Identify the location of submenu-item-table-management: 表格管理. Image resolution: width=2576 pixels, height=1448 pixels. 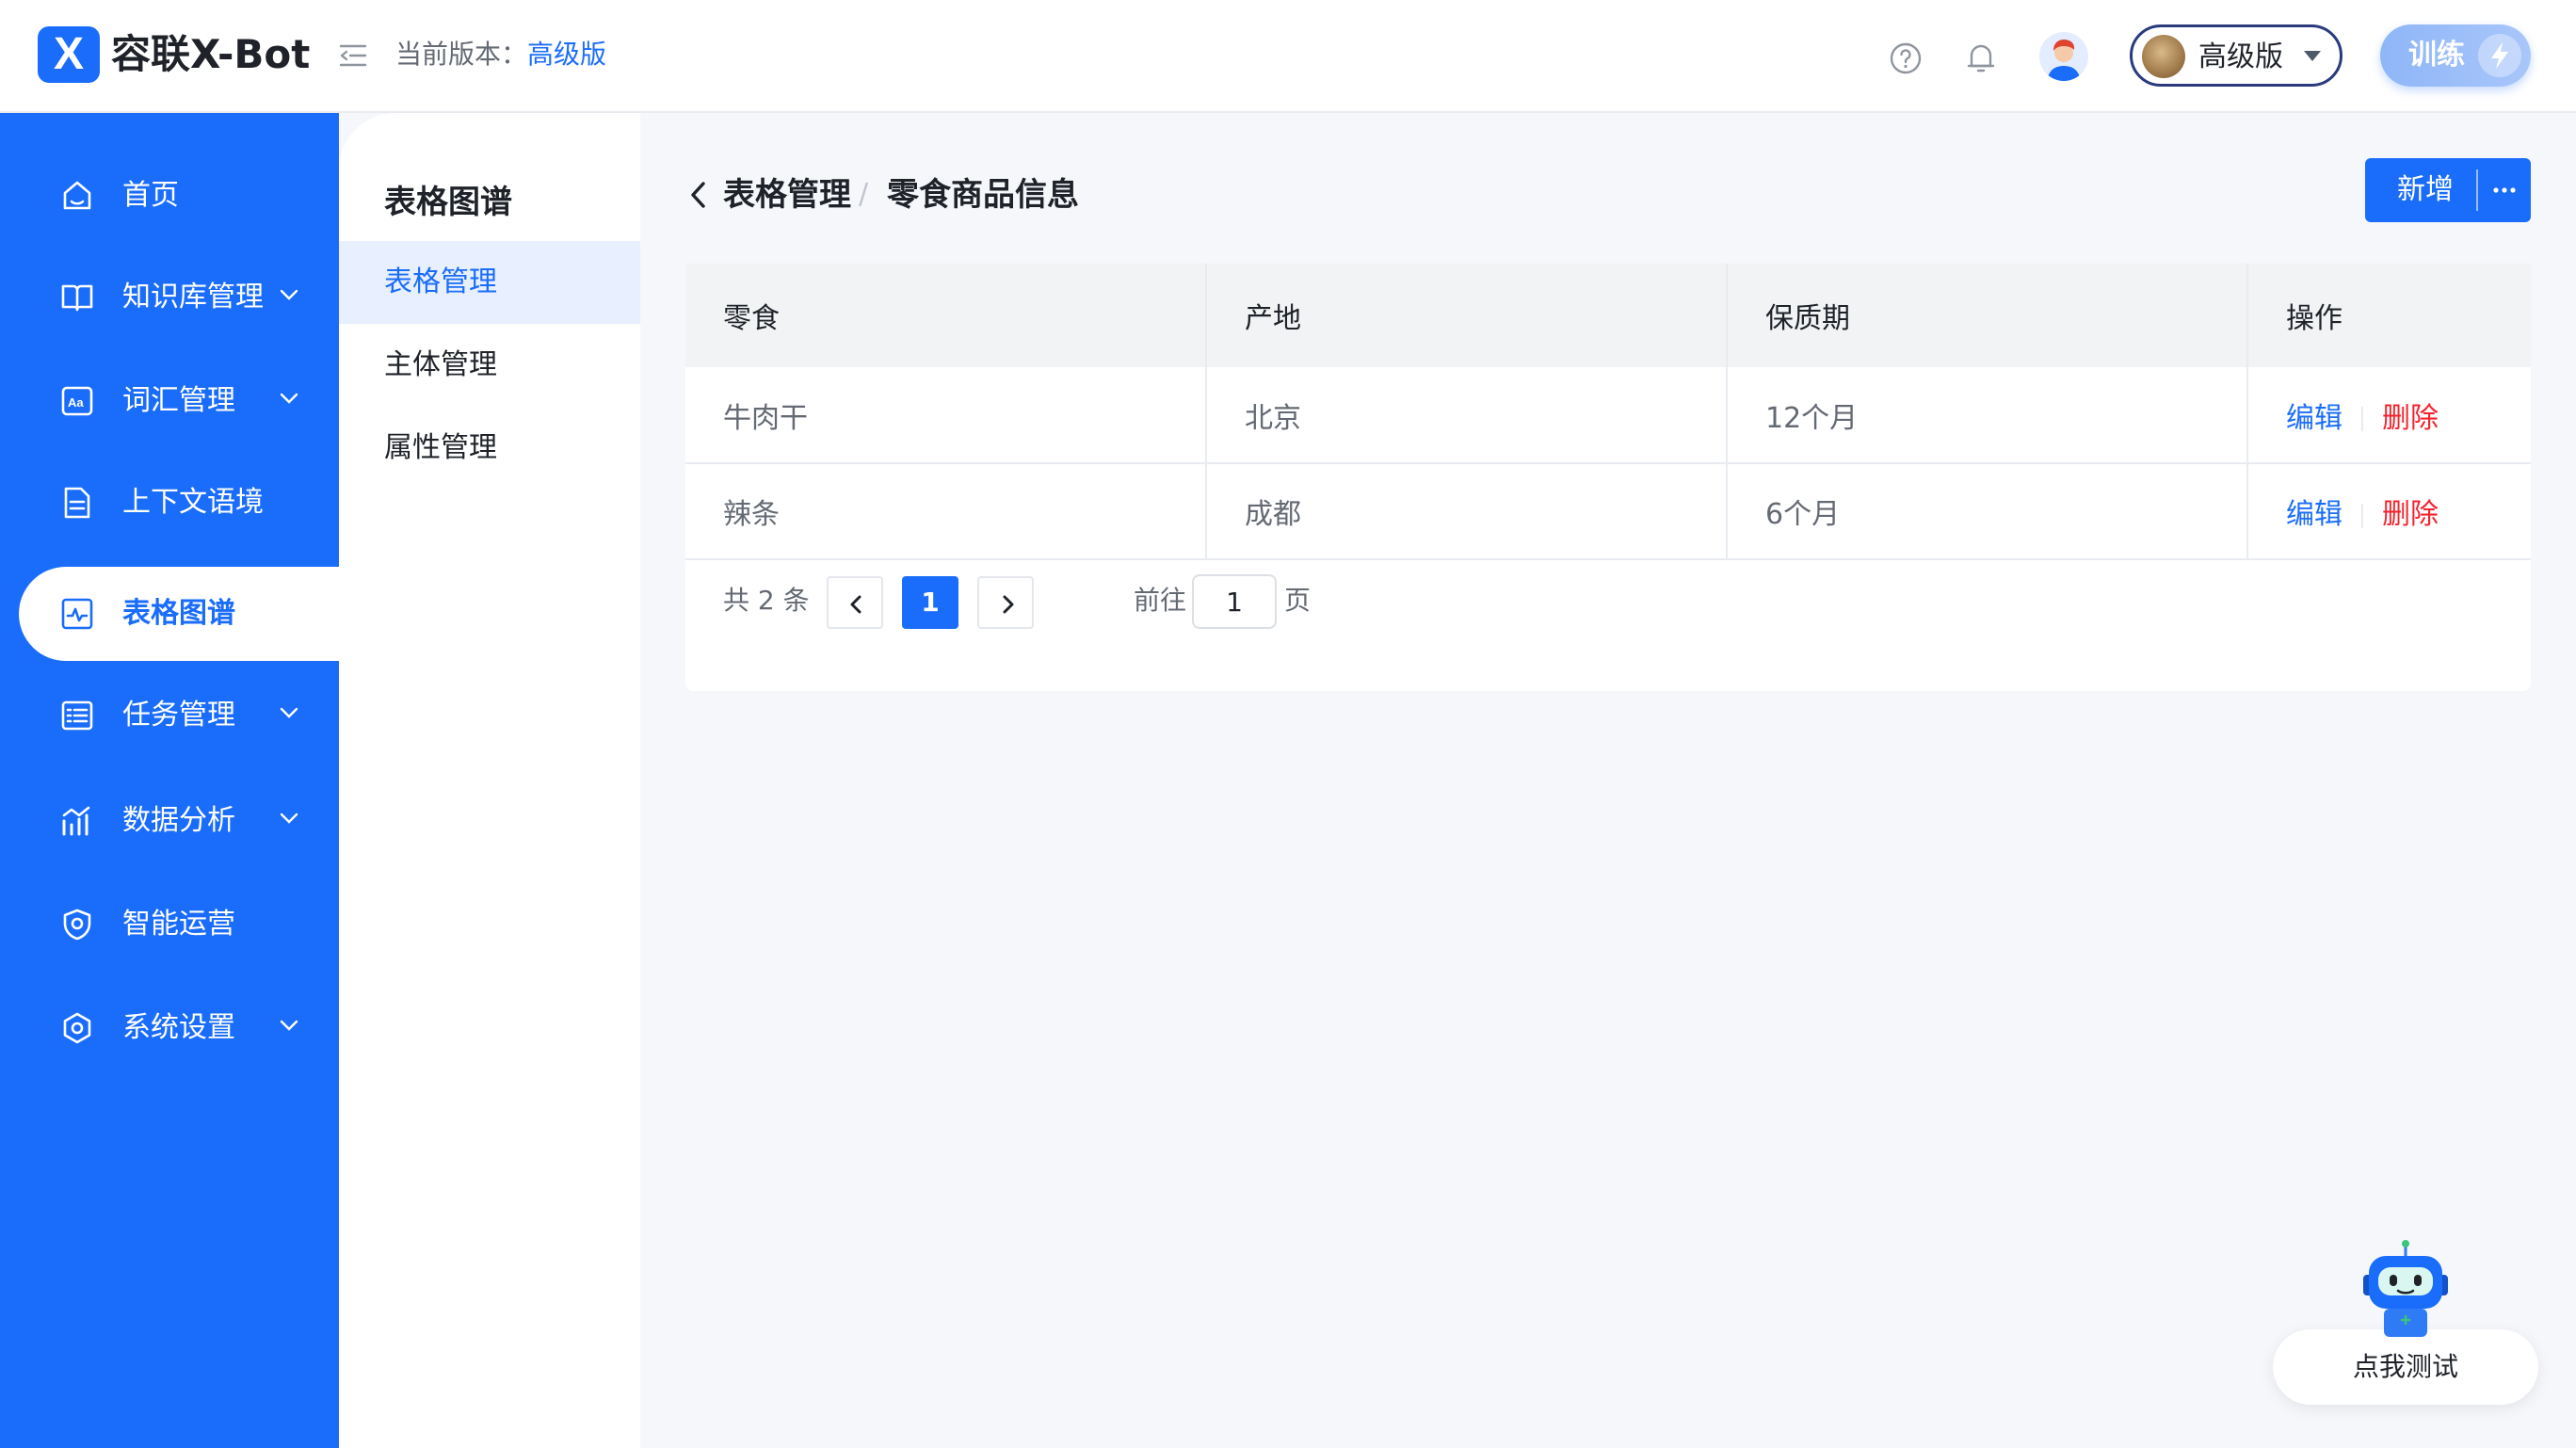
(489, 282).